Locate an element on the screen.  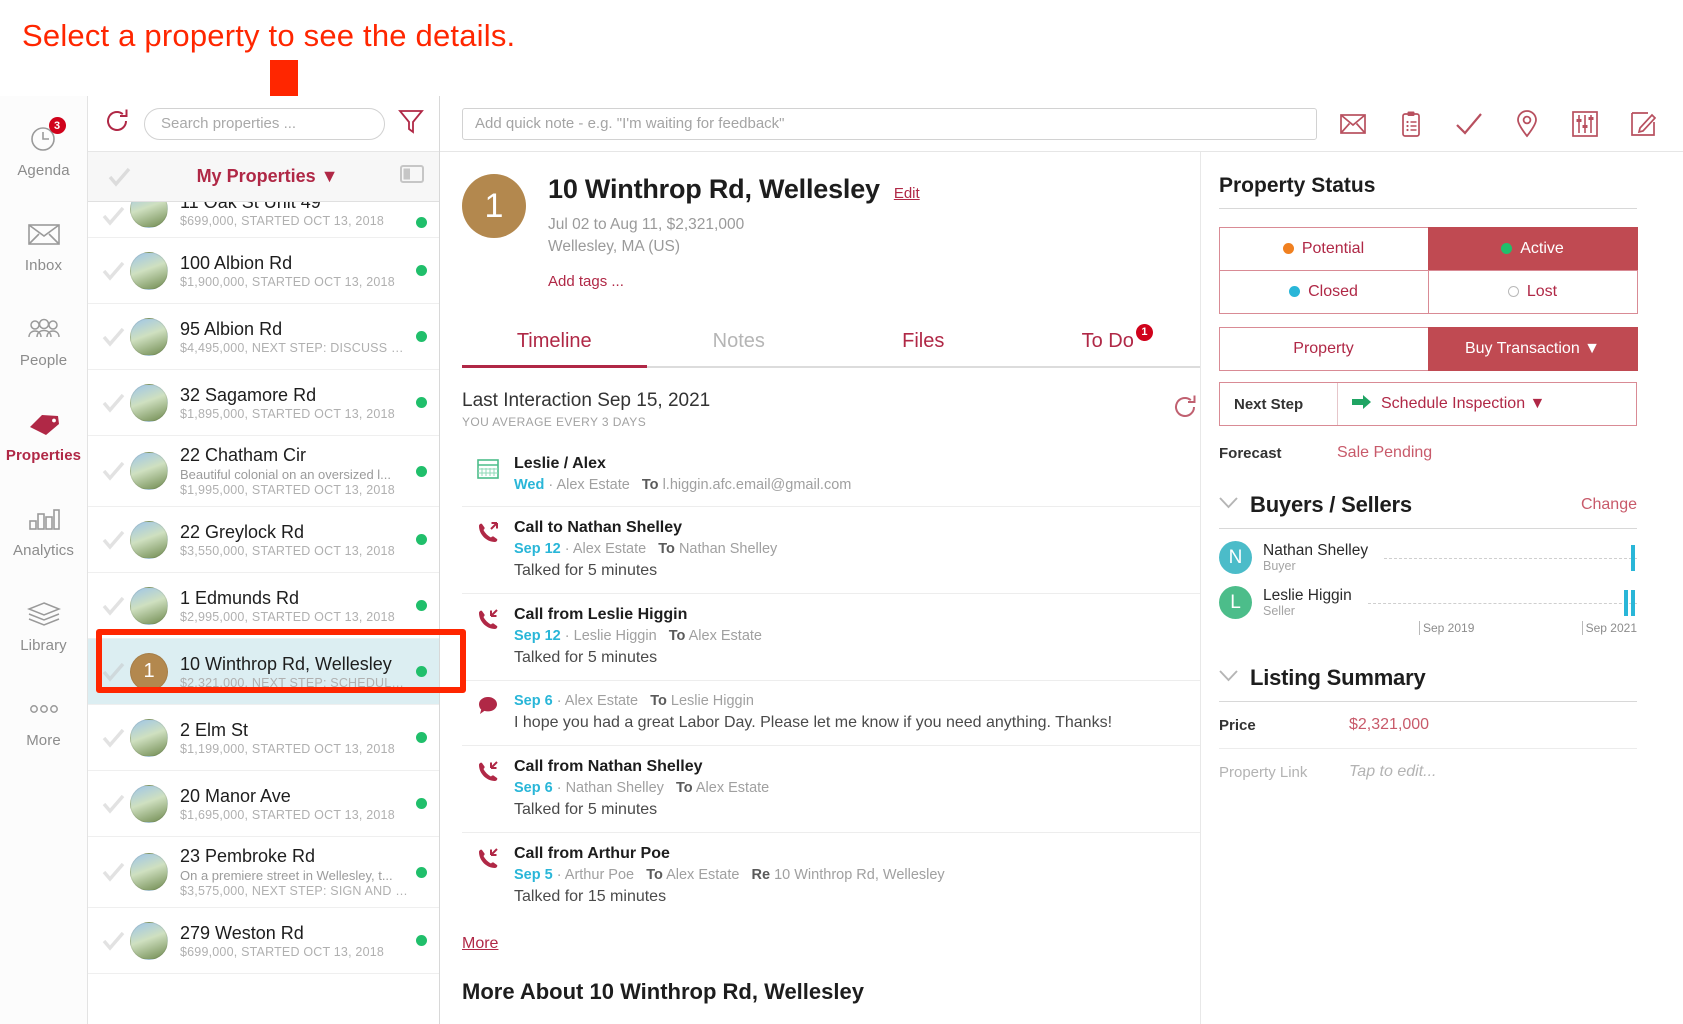
location-pin-icon is located at coordinates (1527, 123).